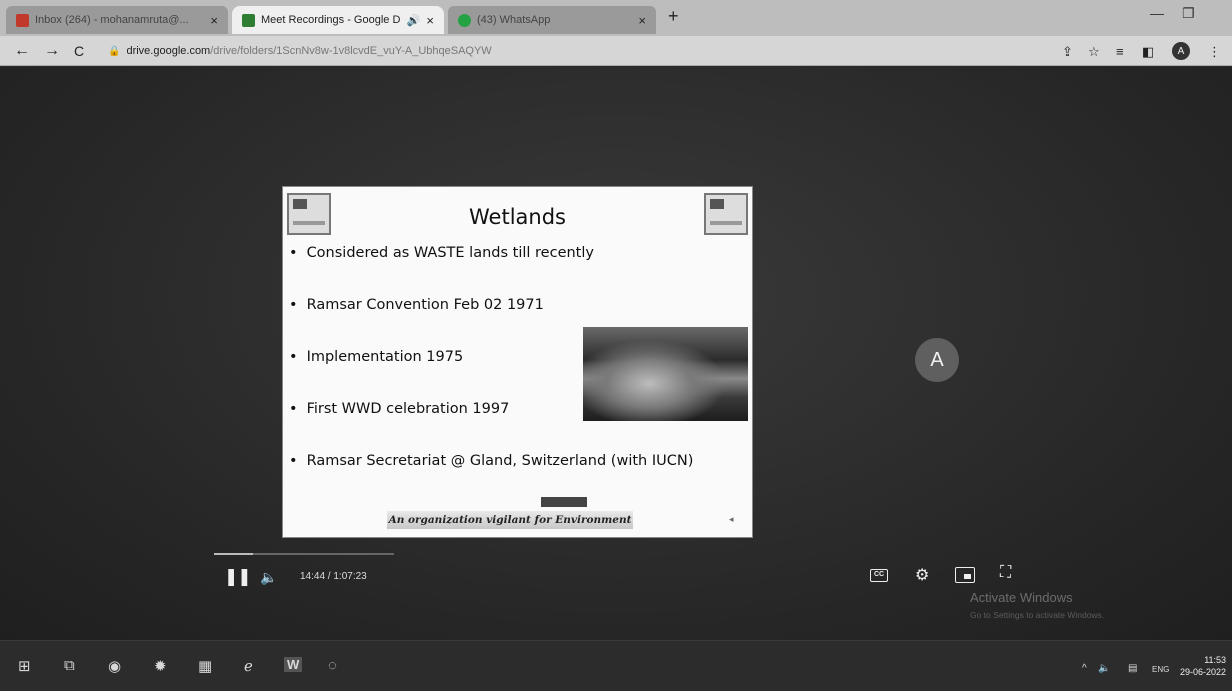 The width and height of the screenshot is (1232, 691). Describe the element at coordinates (1188, 13) in the screenshot. I see `maximize-button: ❐` at that location.